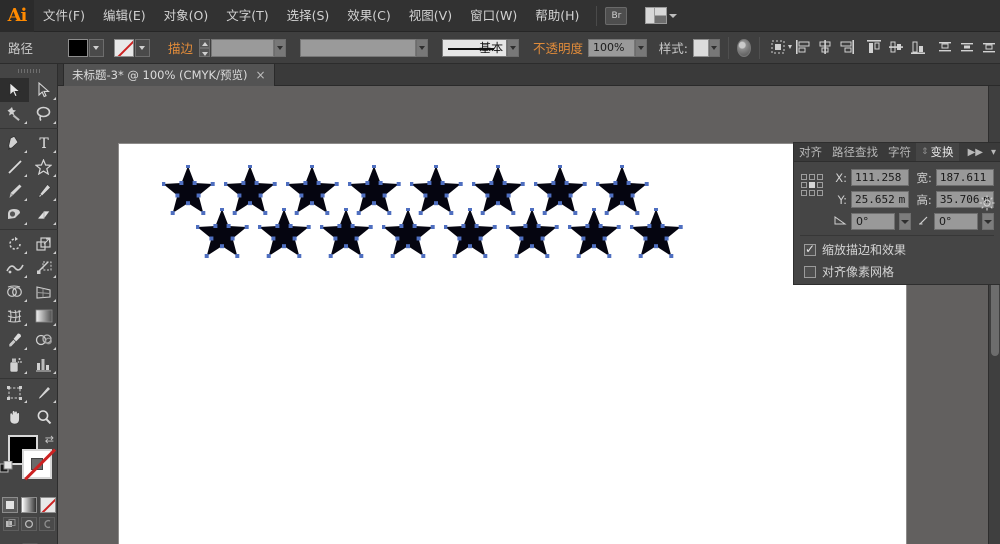  I want to click on graphic-style-swatch, so click(700, 47).